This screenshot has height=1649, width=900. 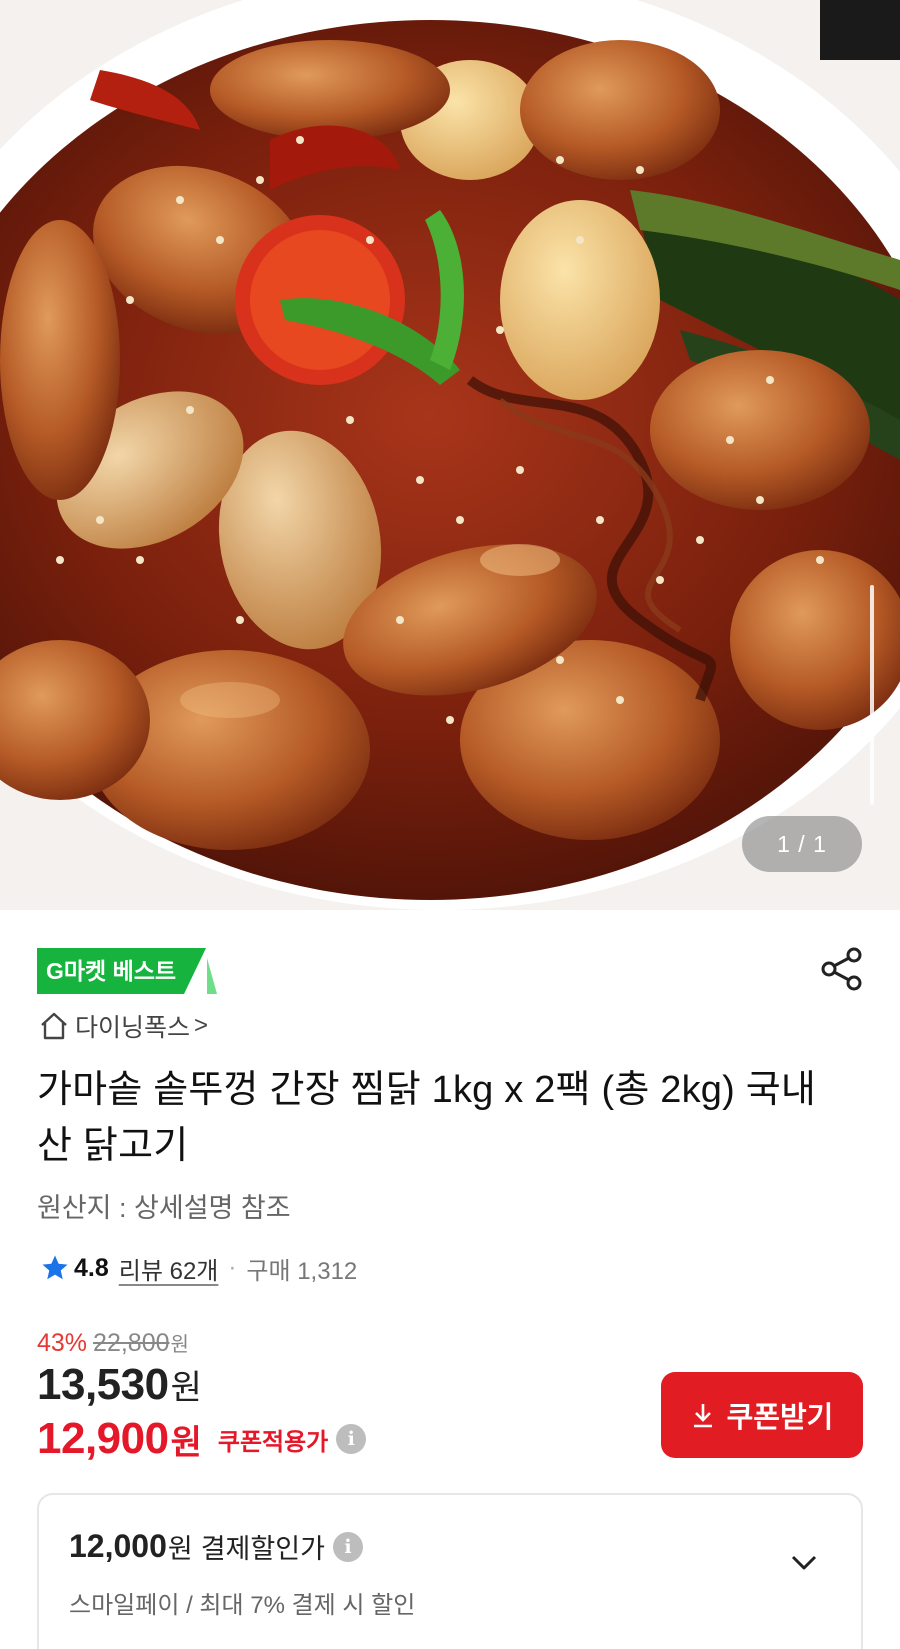 What do you see at coordinates (118, 1546) in the screenshot?
I see `payment-discount-amount: 12,000` at bounding box center [118, 1546].